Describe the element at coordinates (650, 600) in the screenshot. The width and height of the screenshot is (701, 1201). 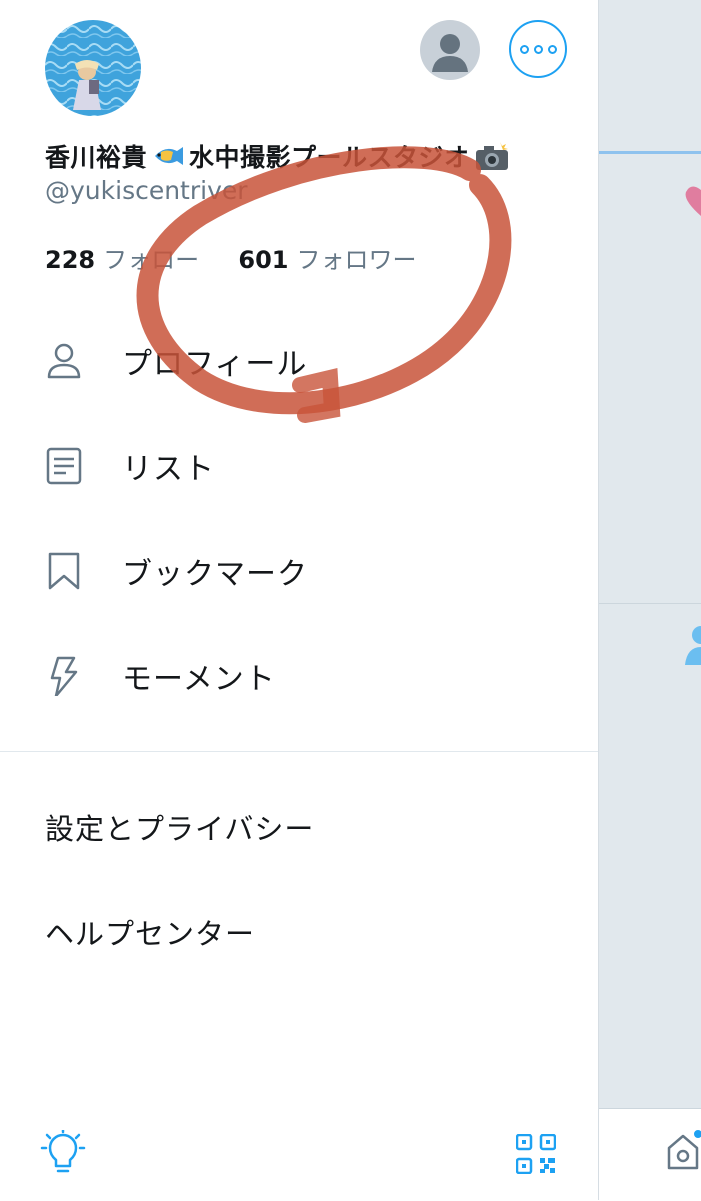
I see `underlying-timeline` at that location.